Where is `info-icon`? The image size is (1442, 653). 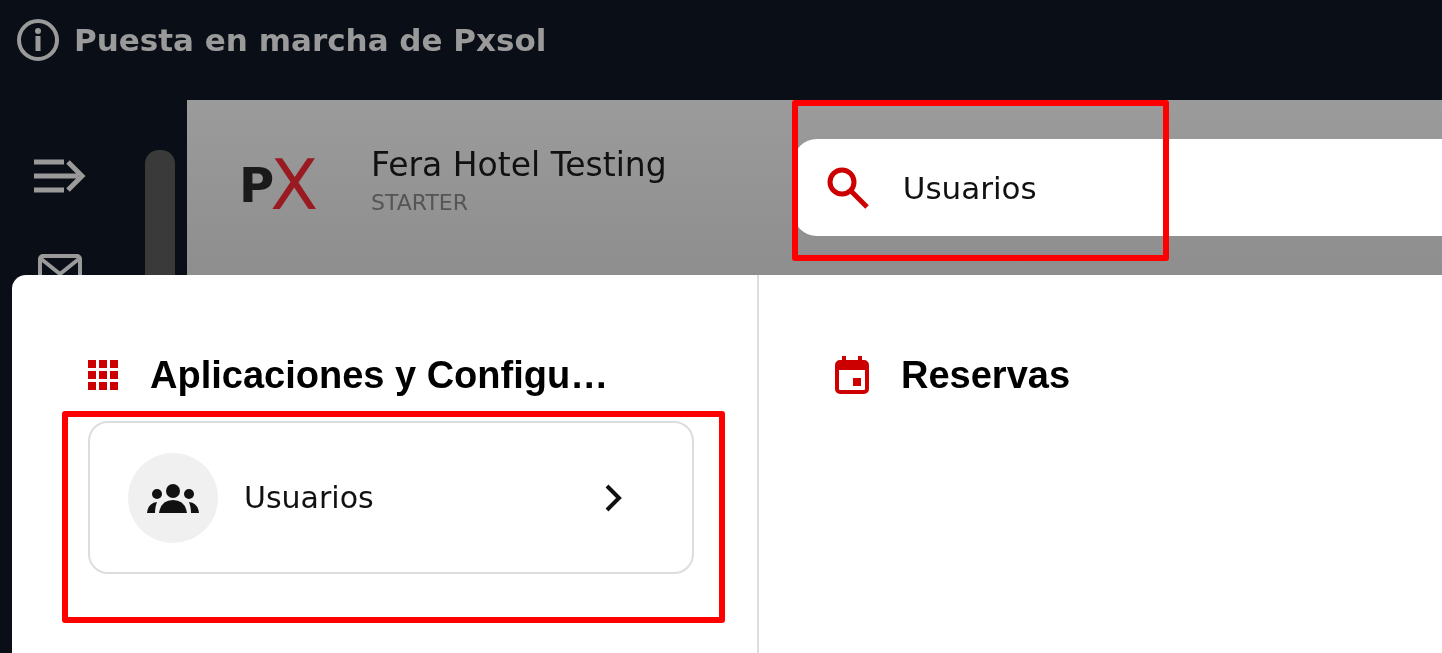 info-icon is located at coordinates (38, 40).